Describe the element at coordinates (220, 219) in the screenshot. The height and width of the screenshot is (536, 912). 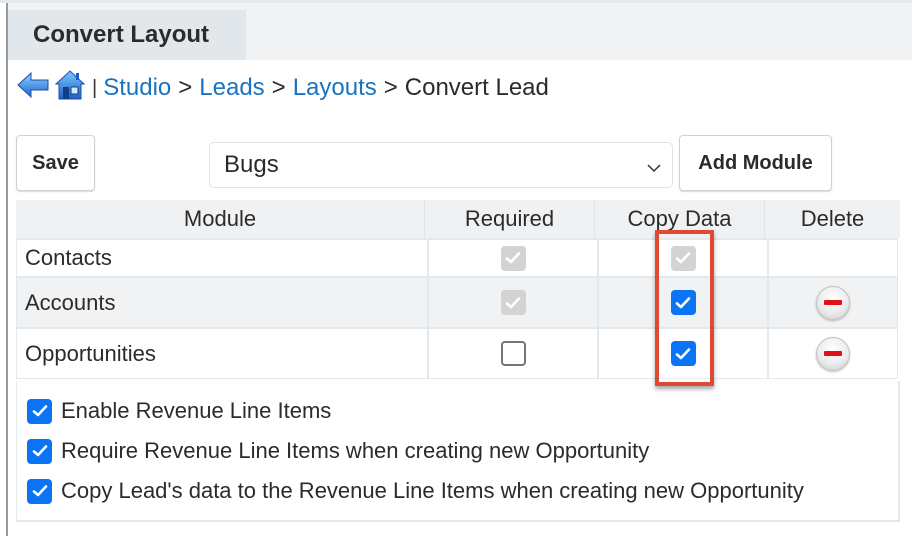
I see `header-module: Module` at that location.